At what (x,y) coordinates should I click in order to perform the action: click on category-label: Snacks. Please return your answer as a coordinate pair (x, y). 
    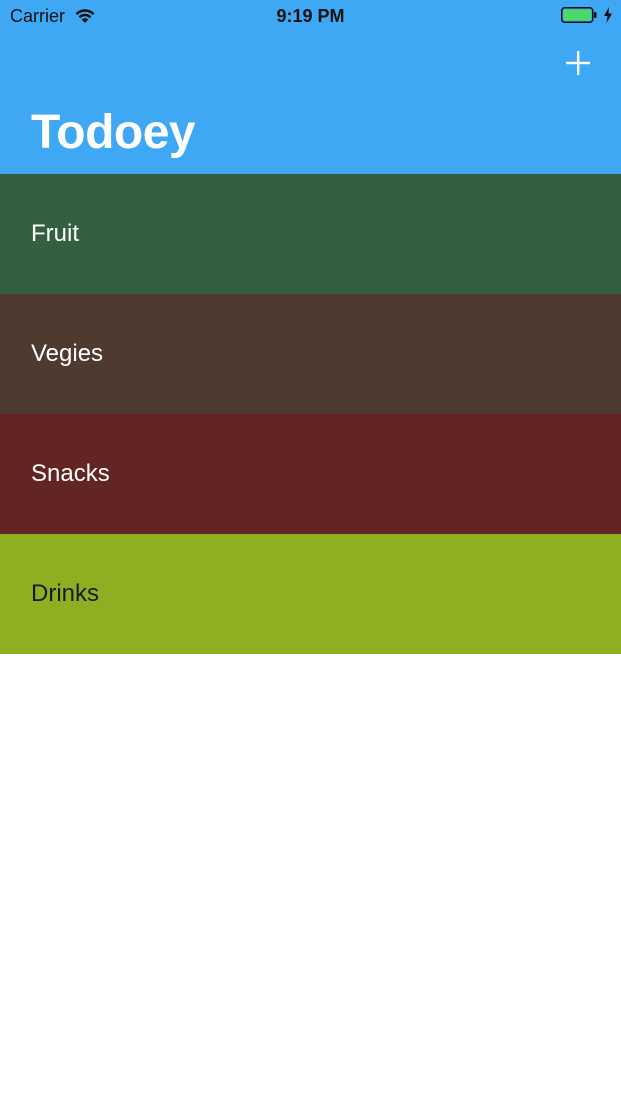
    Looking at the image, I should click on (70, 473).